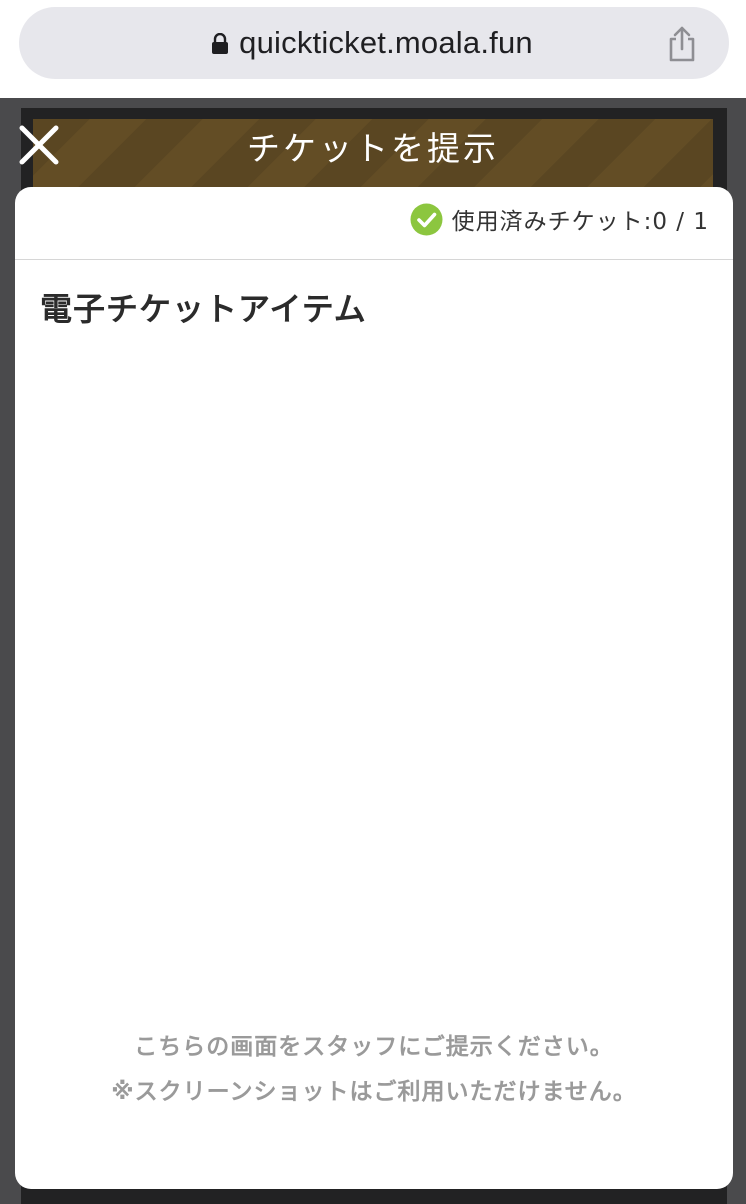 This screenshot has height=1204, width=746. I want to click on browser-toolbar: quickticket.moala.fun, so click(373, 49).